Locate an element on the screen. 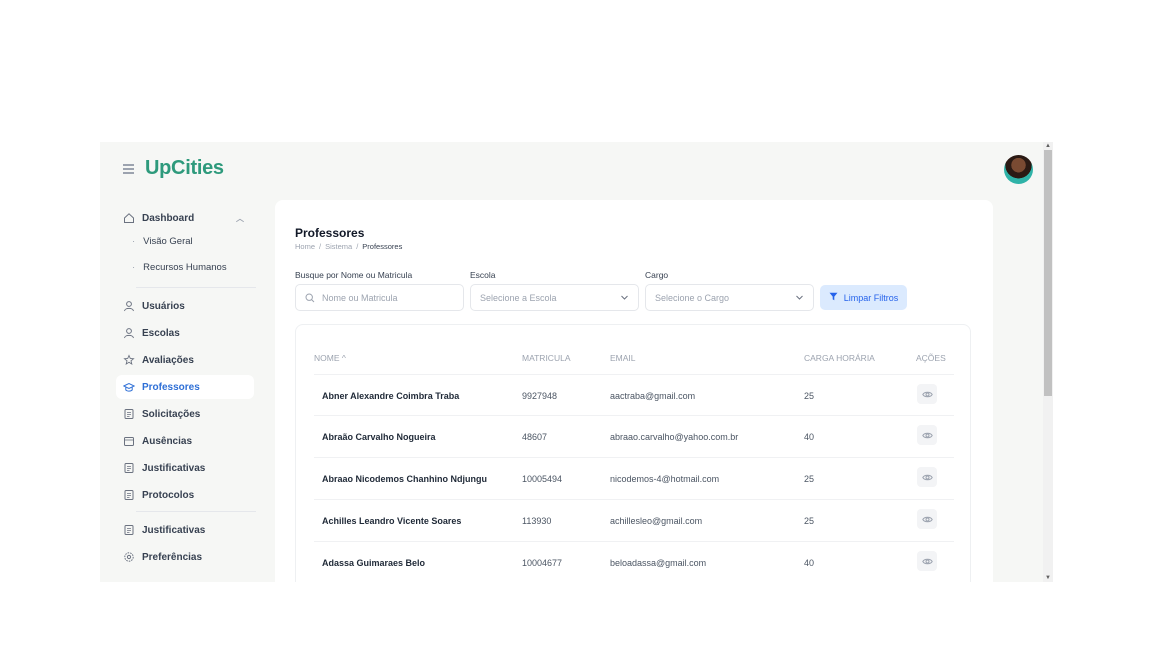 Image resolution: width=1152 pixels, height=648 pixels. cell-nome: Adassa Guimaraes Belo is located at coordinates (374, 563).